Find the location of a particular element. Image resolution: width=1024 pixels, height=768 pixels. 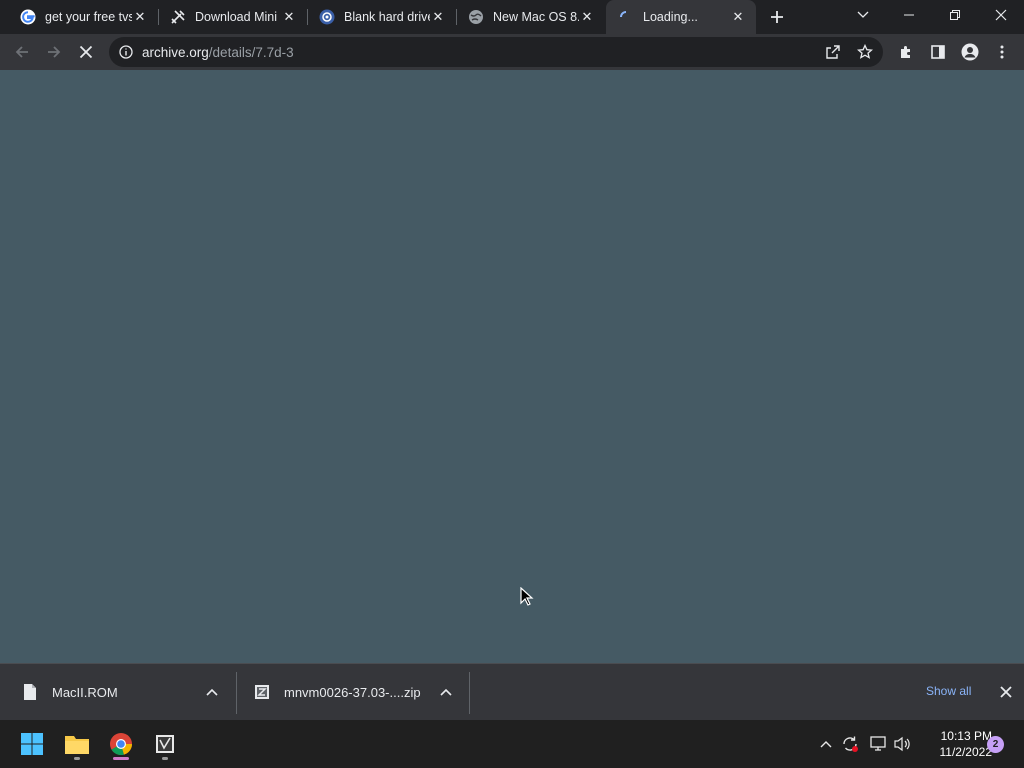

download-item: mnvm0026-37.03-....zip is located at coordinates (359, 692).